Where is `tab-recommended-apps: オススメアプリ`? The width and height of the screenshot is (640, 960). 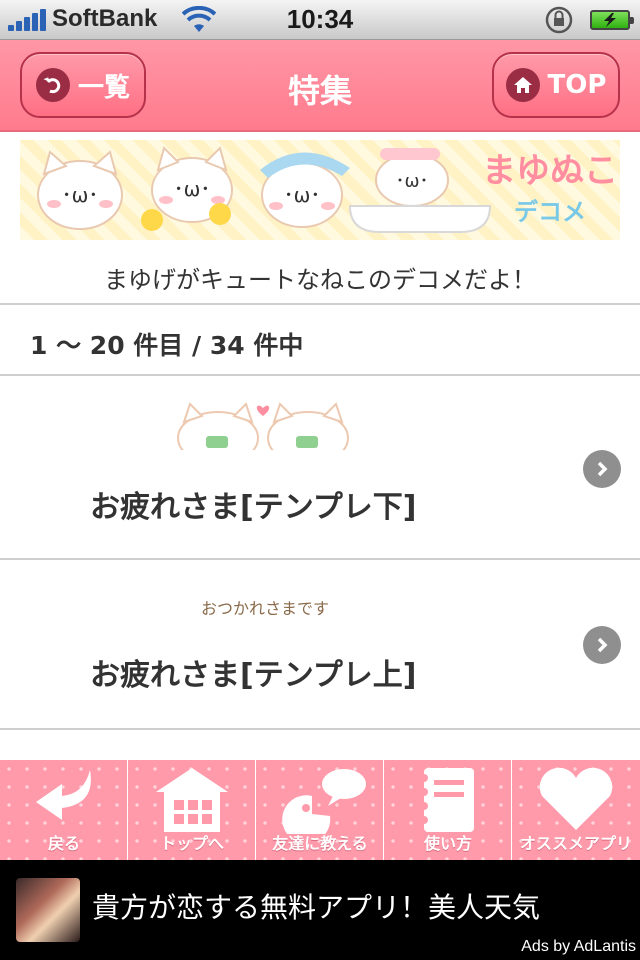 tab-recommended-apps: オススメアプリ is located at coordinates (576, 810).